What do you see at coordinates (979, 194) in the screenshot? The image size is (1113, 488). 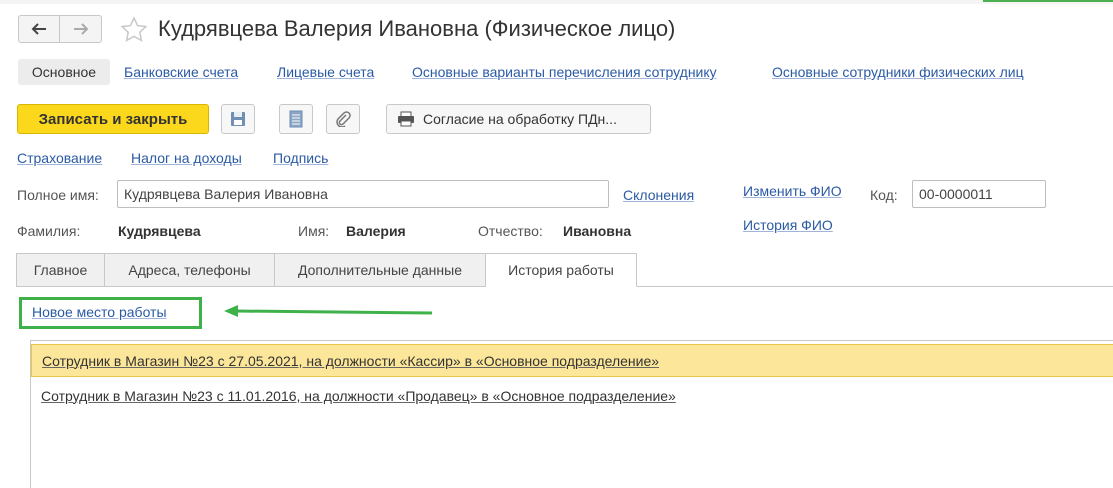 I see `code-field: 00-0000011` at bounding box center [979, 194].